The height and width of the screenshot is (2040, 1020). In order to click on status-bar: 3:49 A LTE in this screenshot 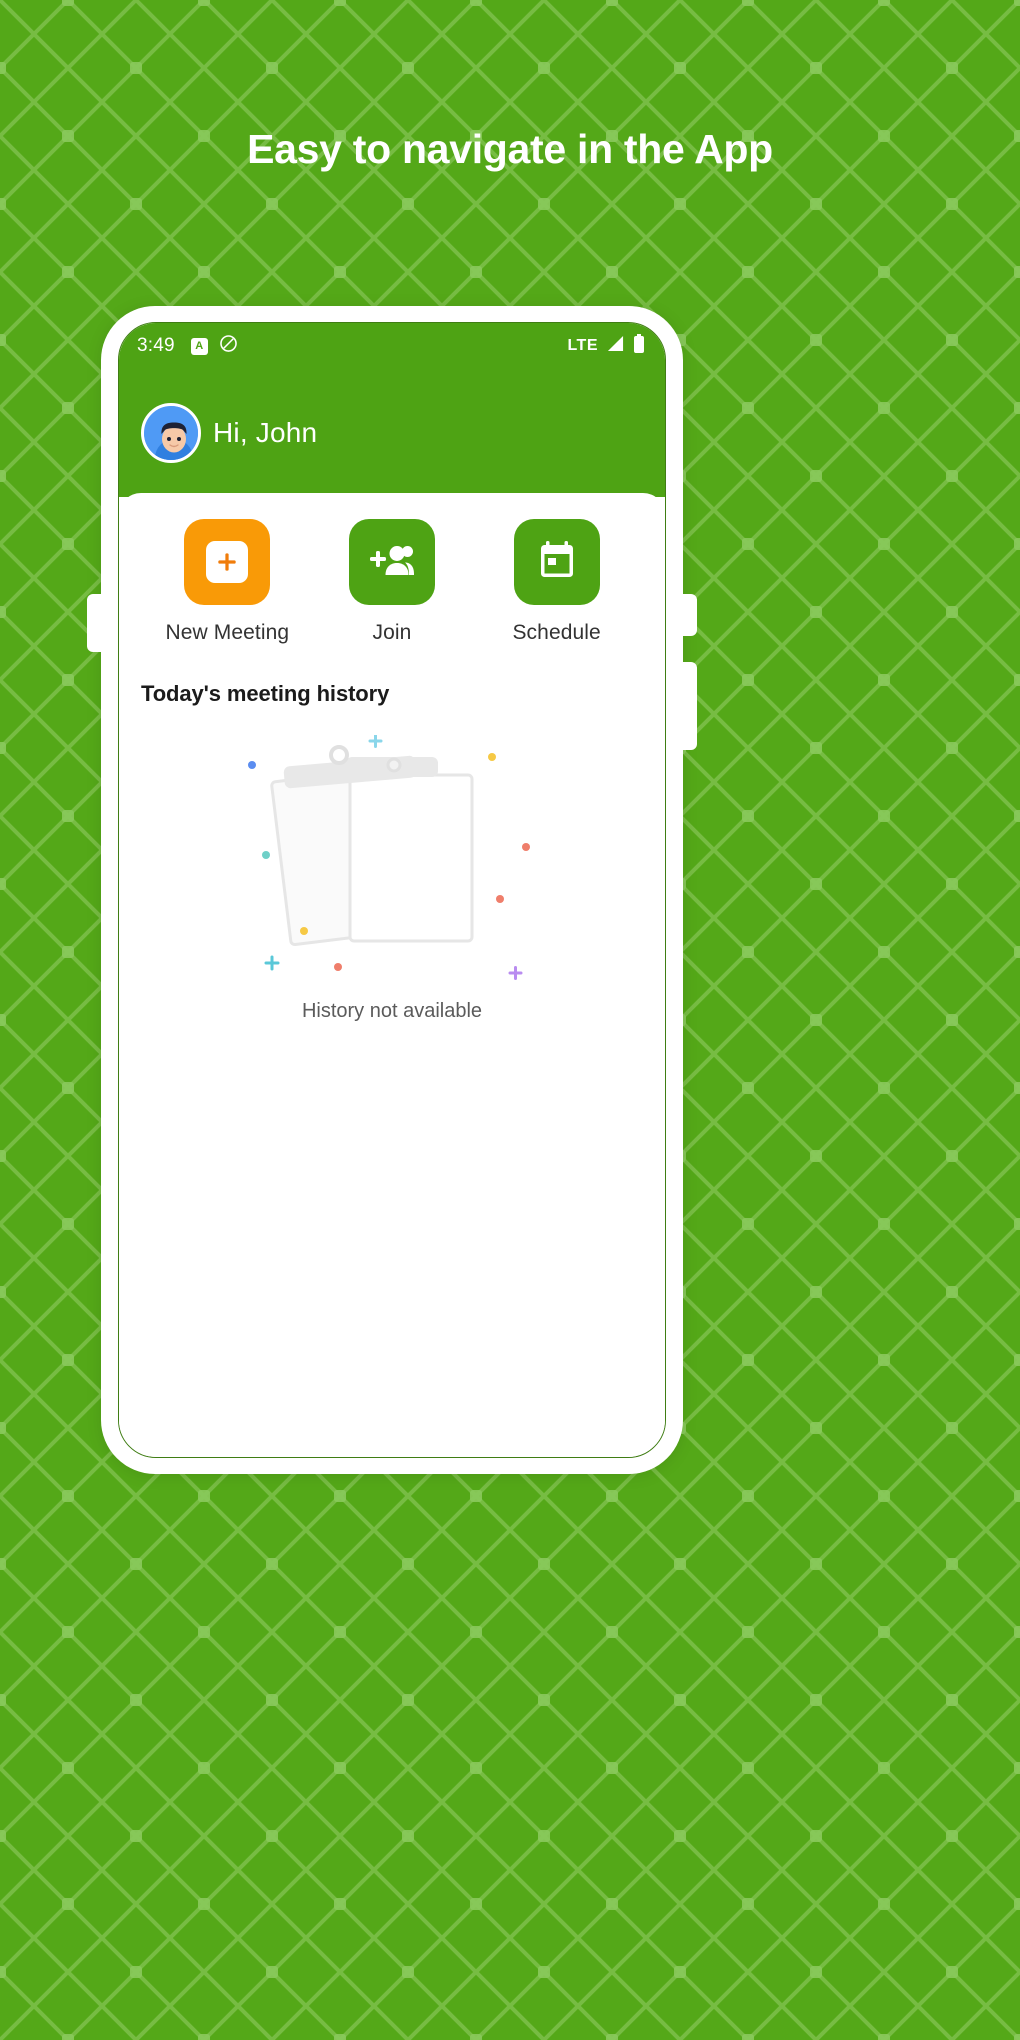, I will do `click(392, 346)`.